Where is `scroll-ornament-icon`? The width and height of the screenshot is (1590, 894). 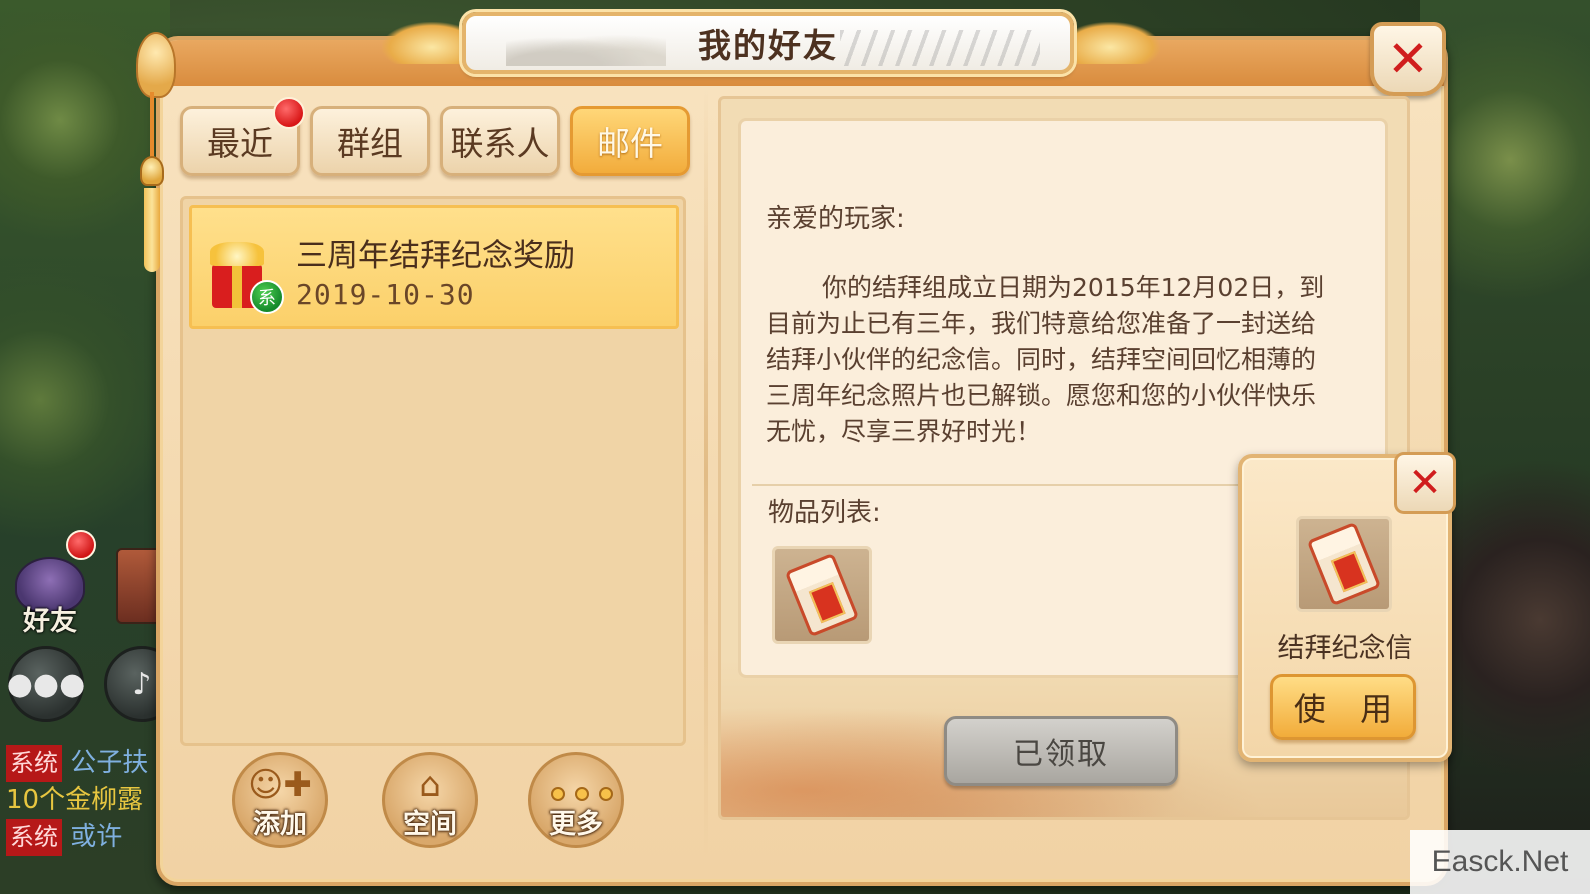 scroll-ornament-icon is located at coordinates (156, 65).